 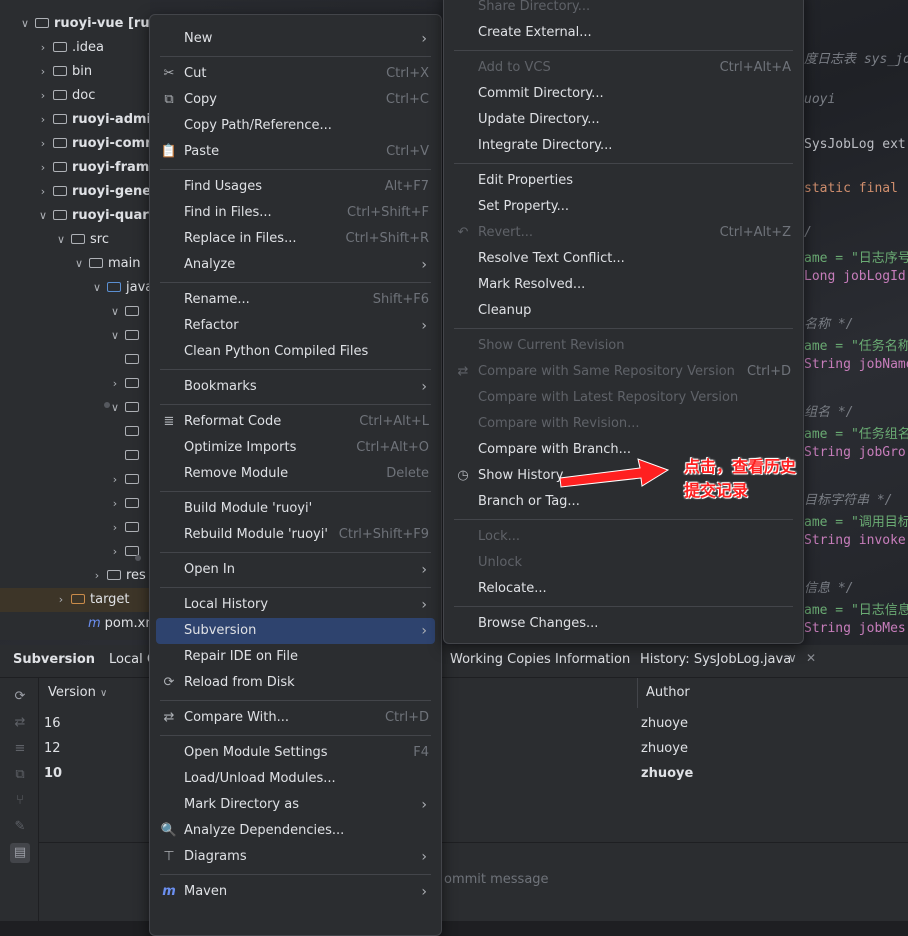 I want to click on edit-icon: ✎, so click(x=20, y=827).